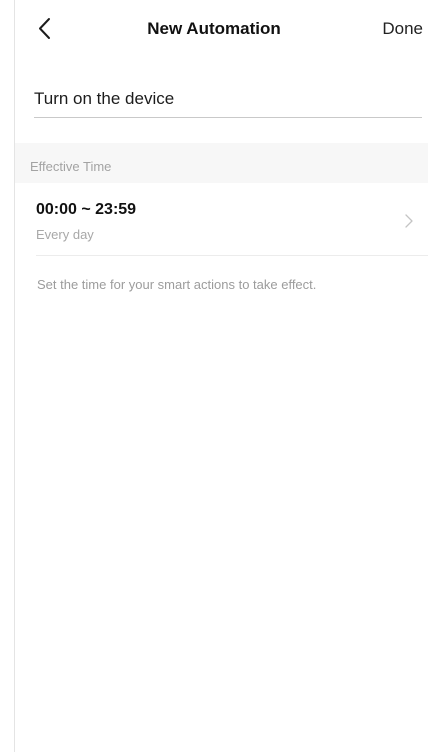  Describe the element at coordinates (71, 166) in the screenshot. I see `section-label: Effective Time` at that location.